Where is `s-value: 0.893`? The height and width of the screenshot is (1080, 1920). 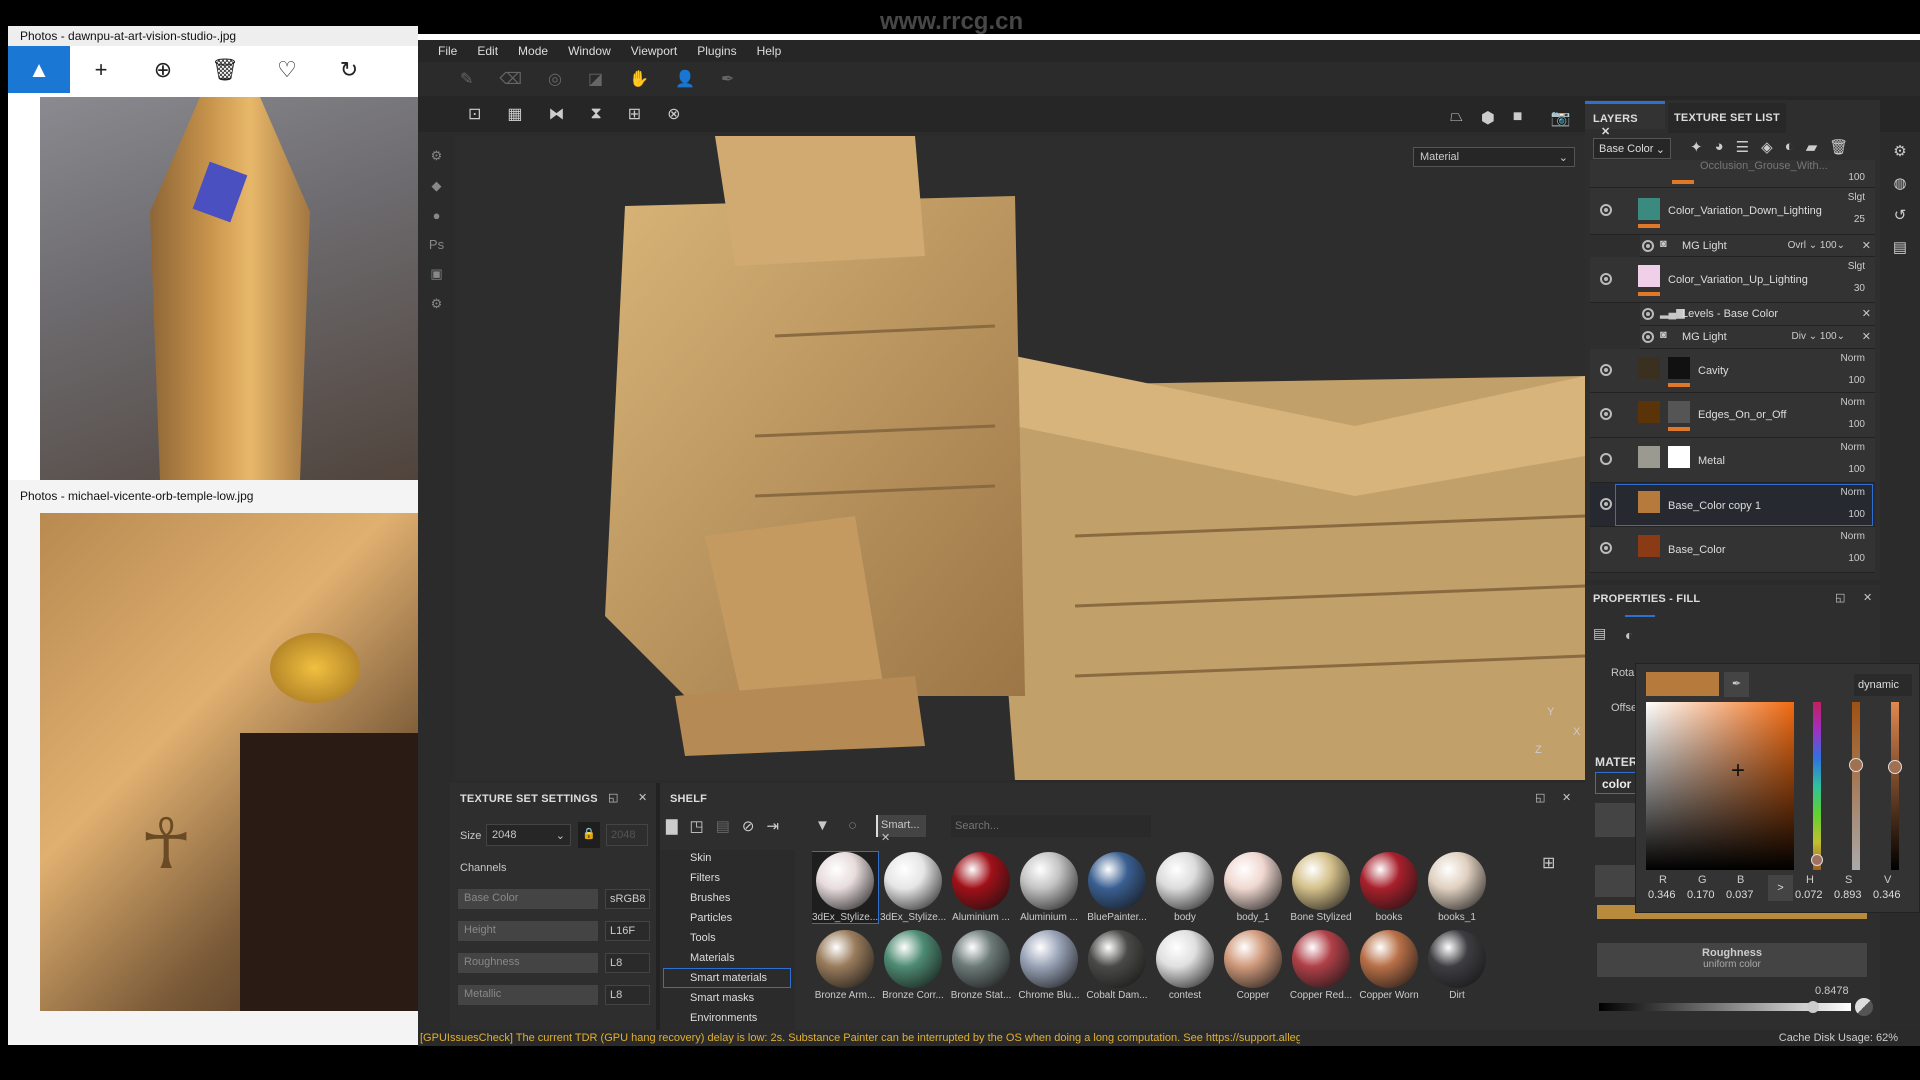 s-value: 0.893 is located at coordinates (1848, 895).